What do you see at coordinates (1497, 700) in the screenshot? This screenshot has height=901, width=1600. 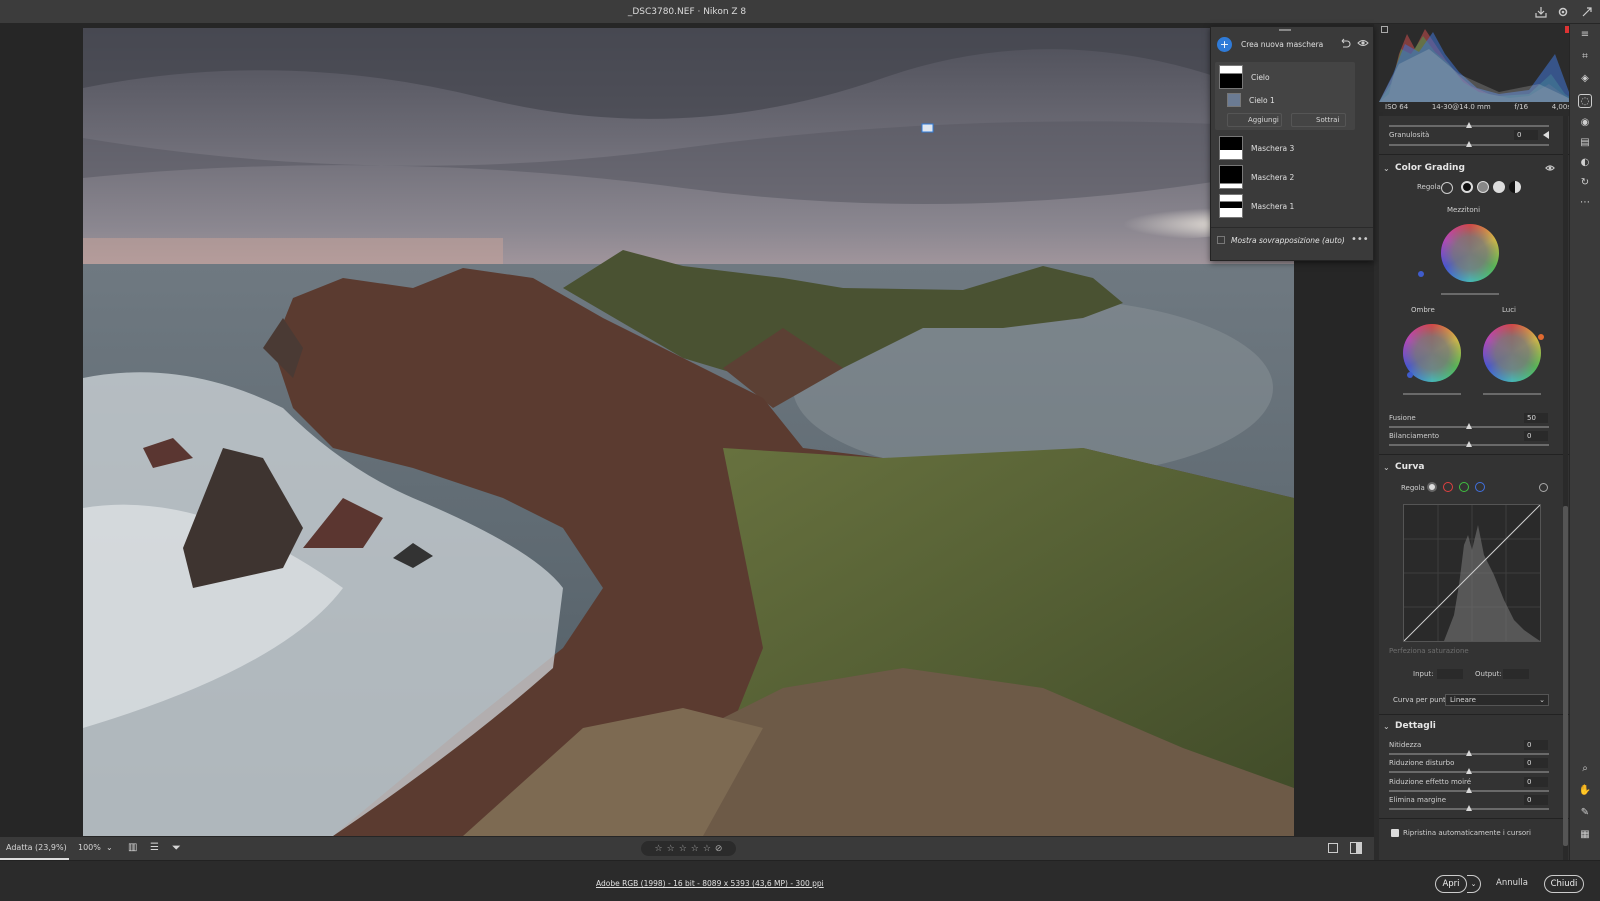 I see `point-curve-select: Lineare ⌄` at bounding box center [1497, 700].